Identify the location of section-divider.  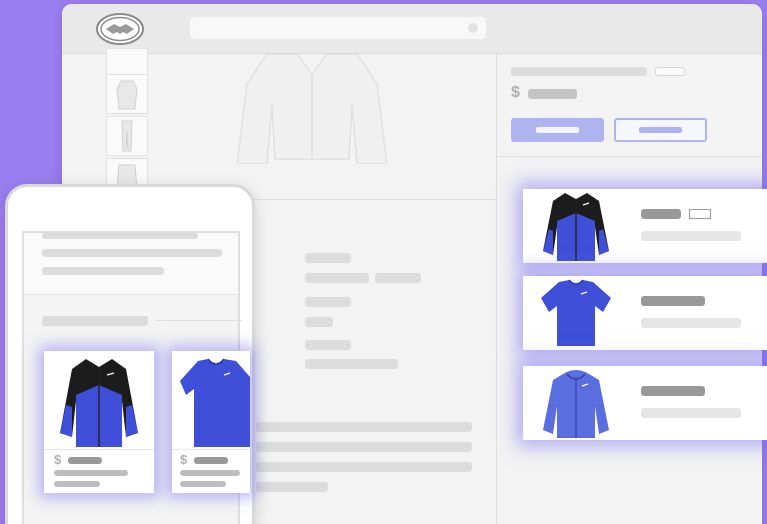
(629, 156).